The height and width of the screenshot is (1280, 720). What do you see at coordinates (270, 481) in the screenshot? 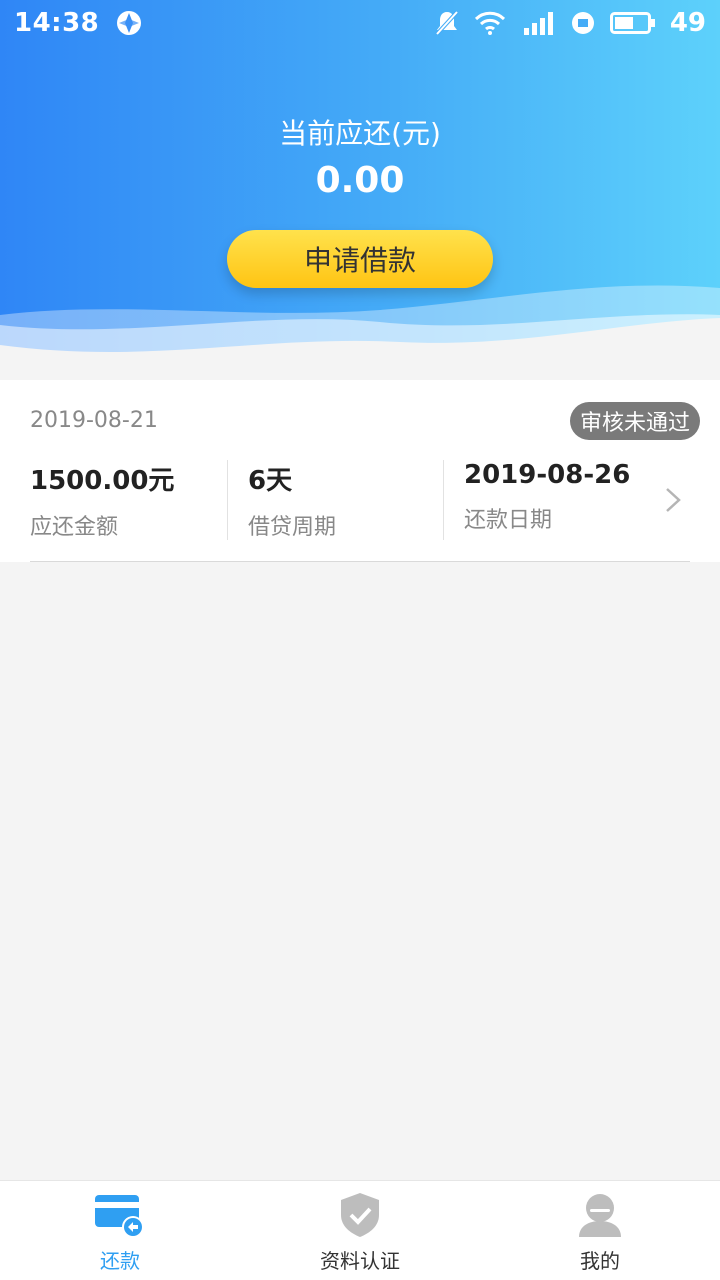
I see `loan-period-value: 6天` at bounding box center [270, 481].